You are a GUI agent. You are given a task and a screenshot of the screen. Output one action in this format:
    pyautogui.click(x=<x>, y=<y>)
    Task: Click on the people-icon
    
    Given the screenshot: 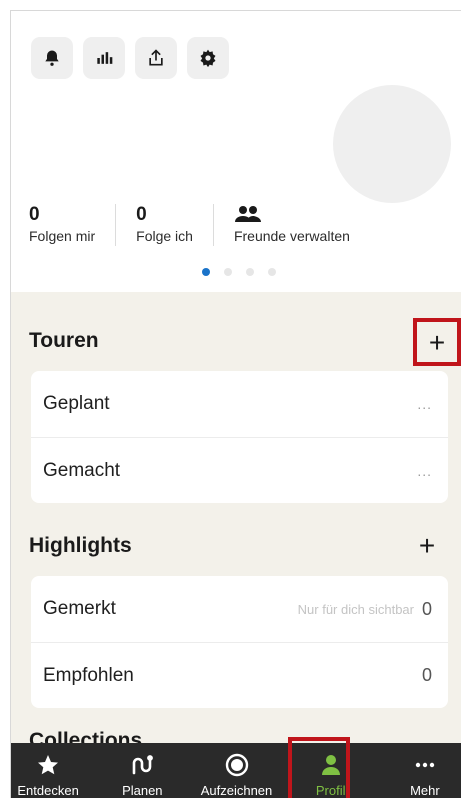 What is the action you would take?
    pyautogui.click(x=292, y=215)
    